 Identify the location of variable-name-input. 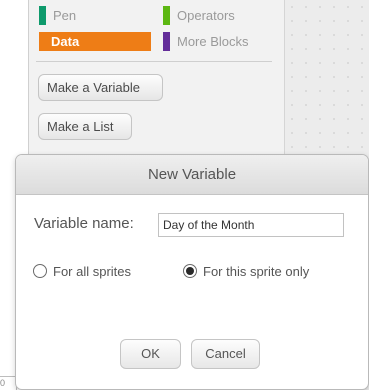
(251, 225).